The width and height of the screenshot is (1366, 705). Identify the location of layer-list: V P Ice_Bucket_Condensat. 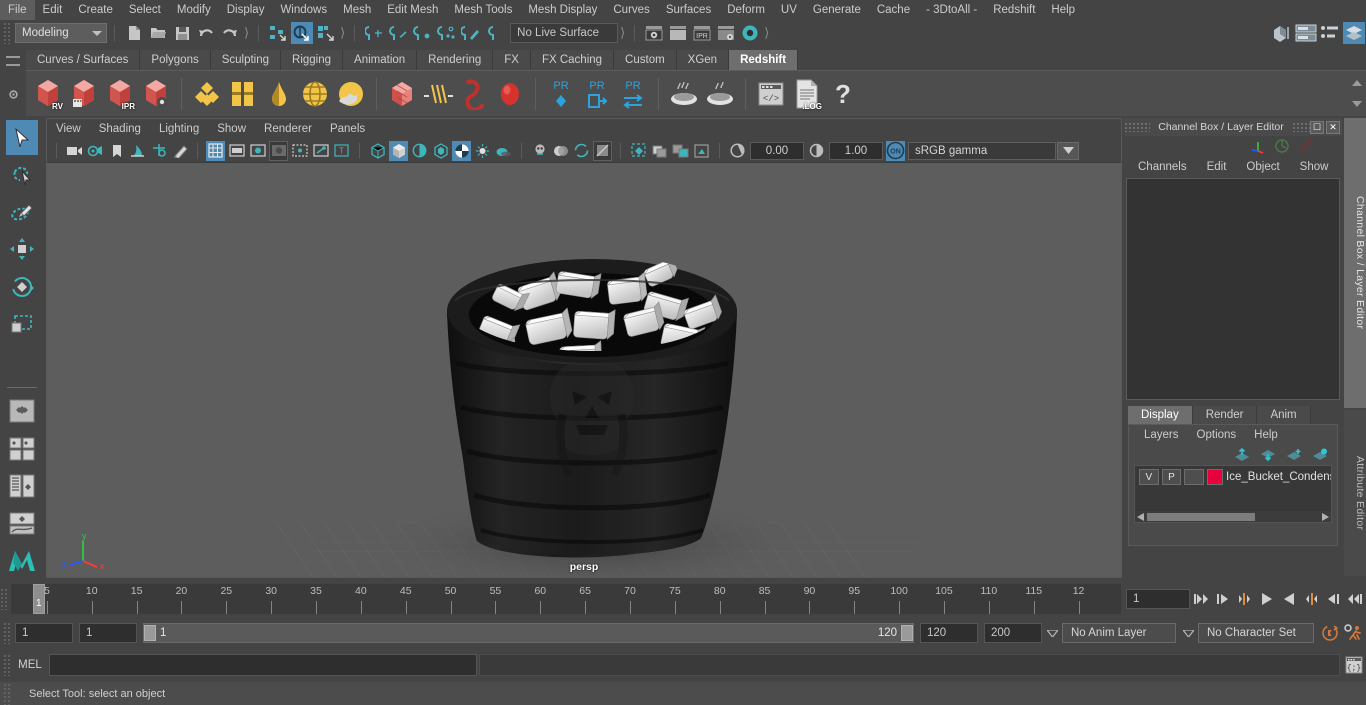
(1233, 494).